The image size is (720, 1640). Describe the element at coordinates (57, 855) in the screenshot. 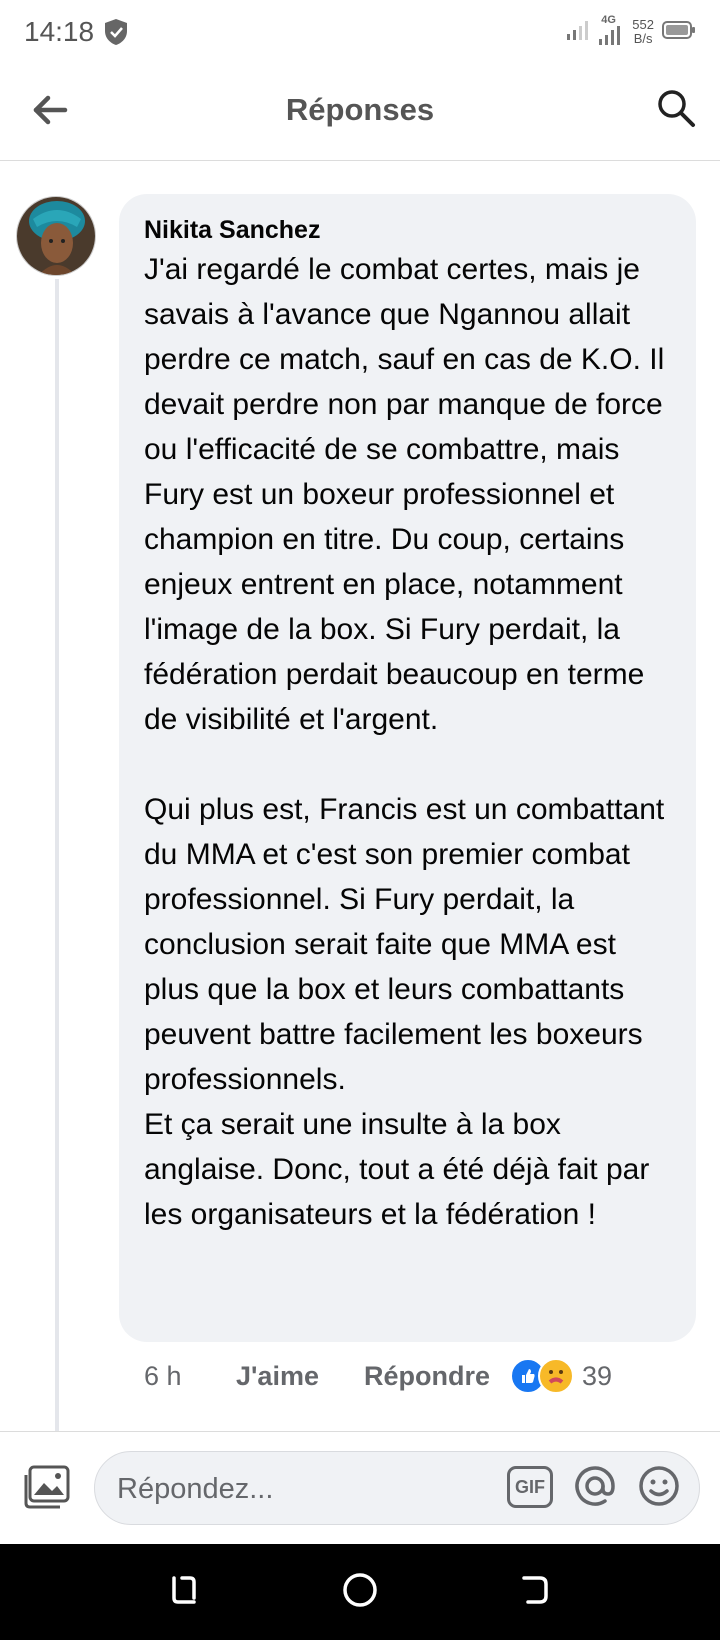

I see `thread-line` at that location.